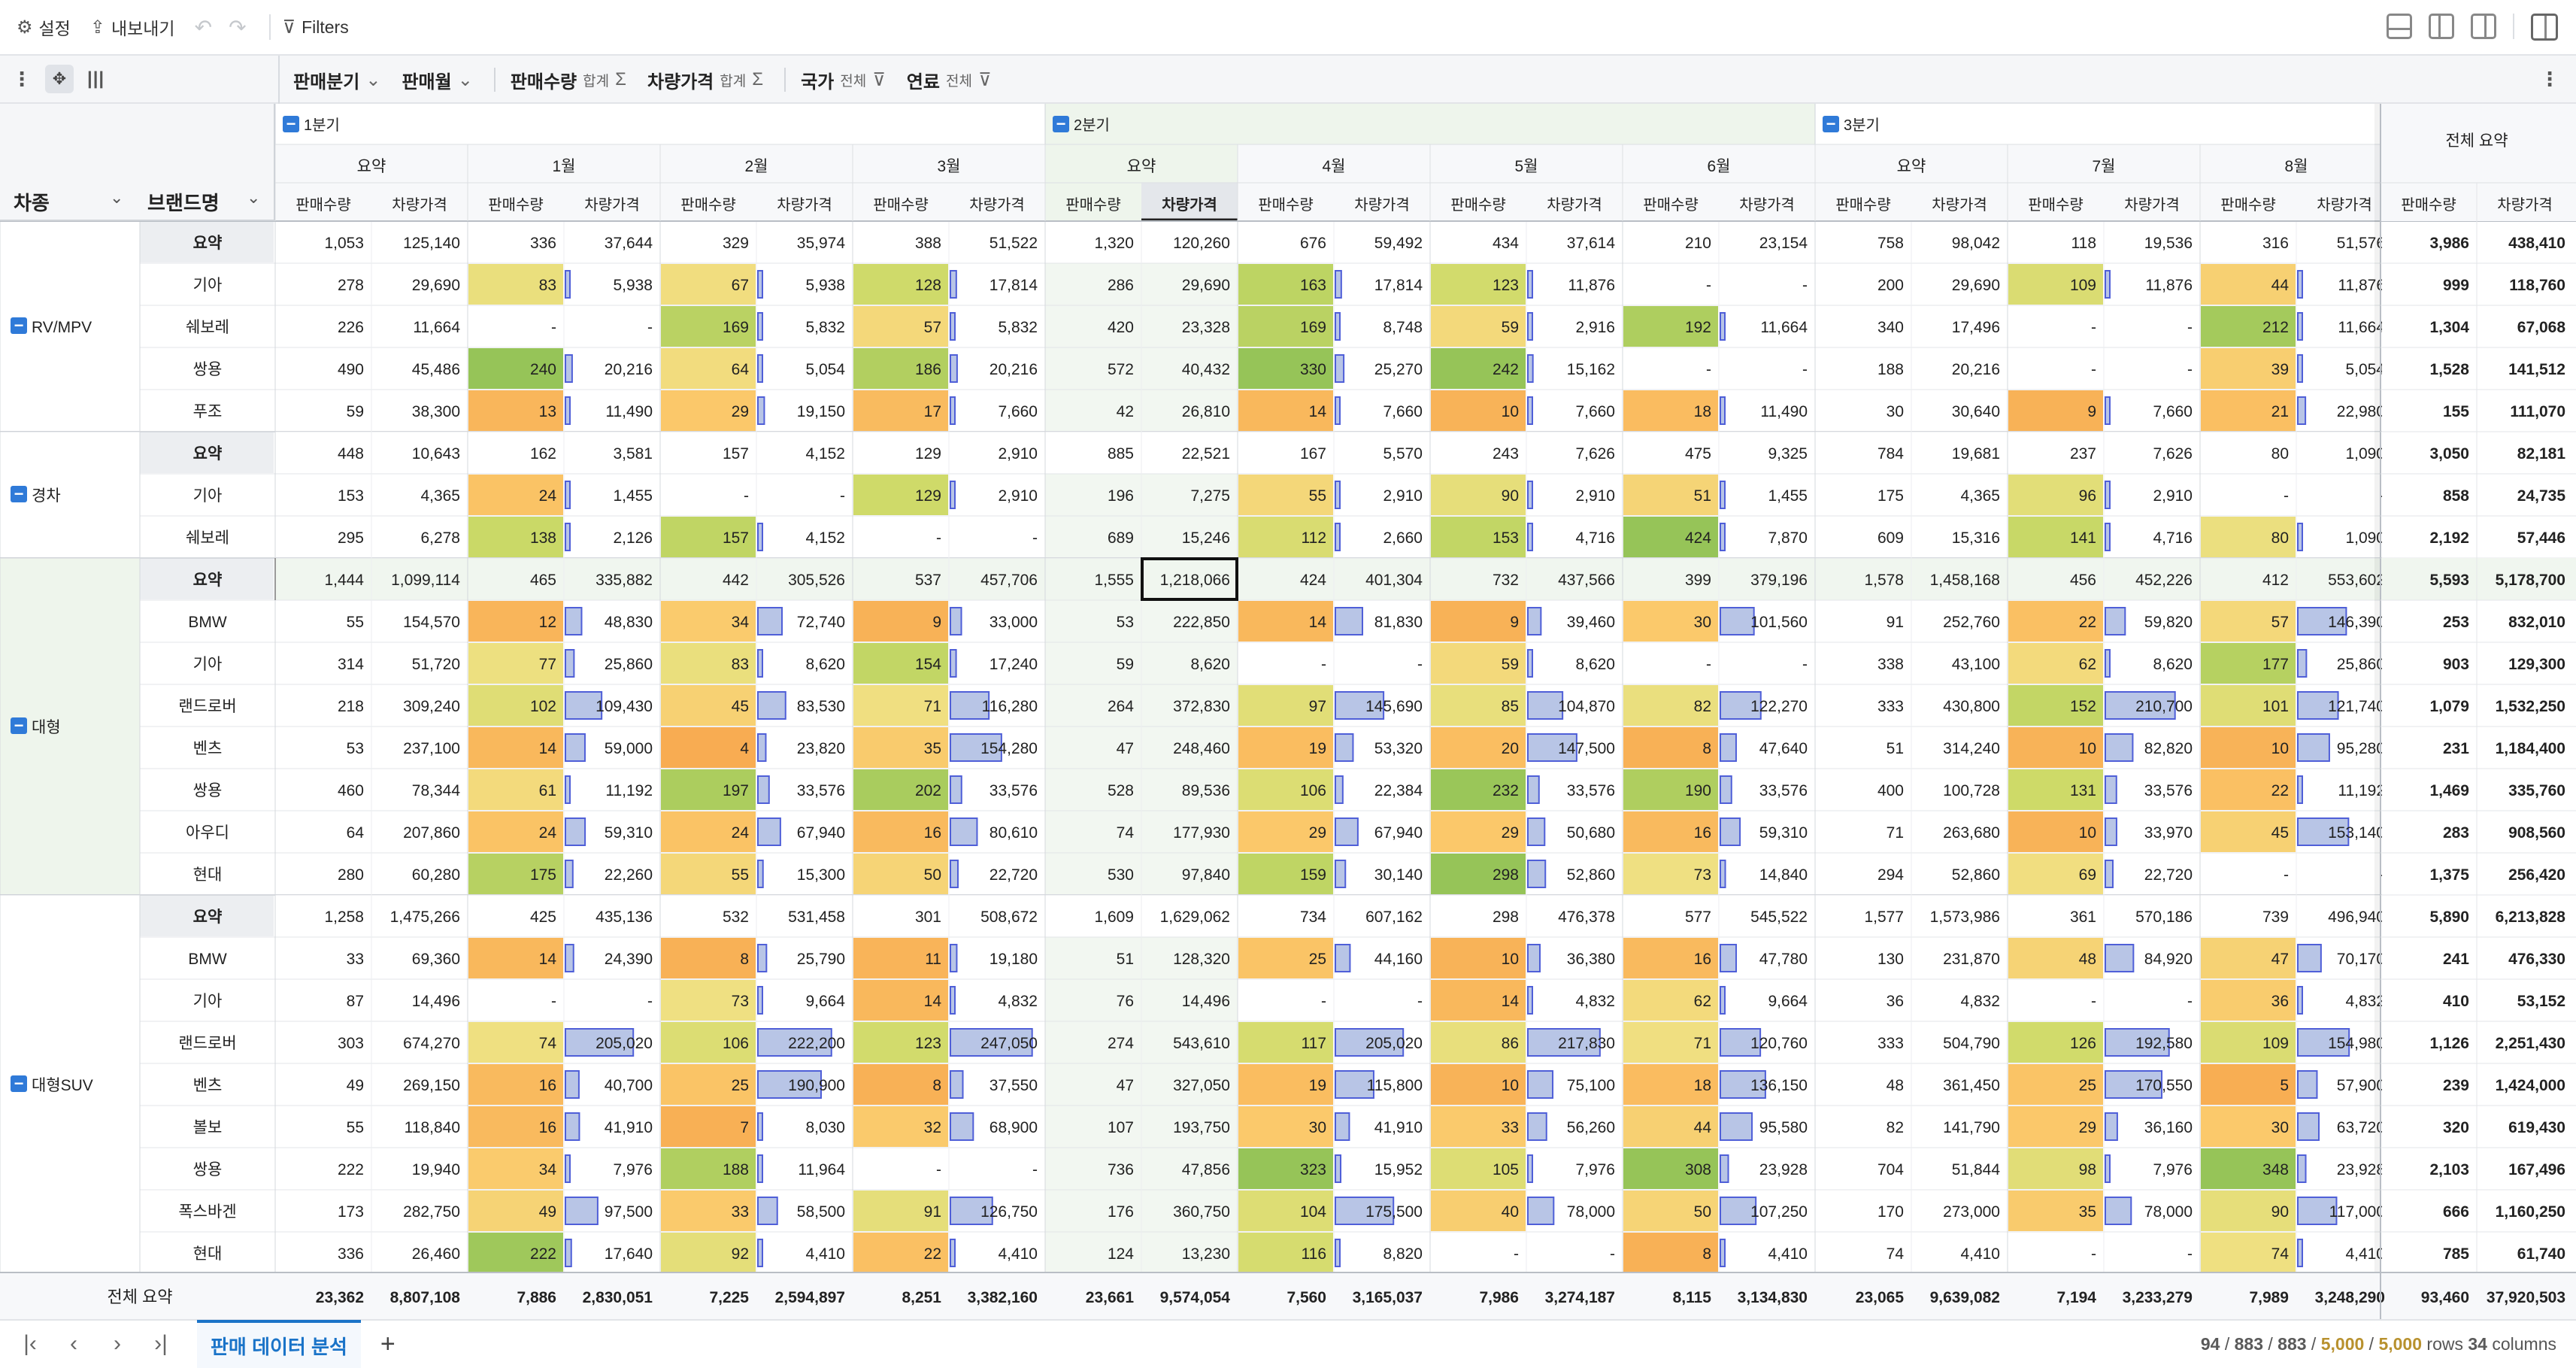 Image resolution: width=2576 pixels, height=1368 pixels. I want to click on month-label: 3월, so click(949, 166).